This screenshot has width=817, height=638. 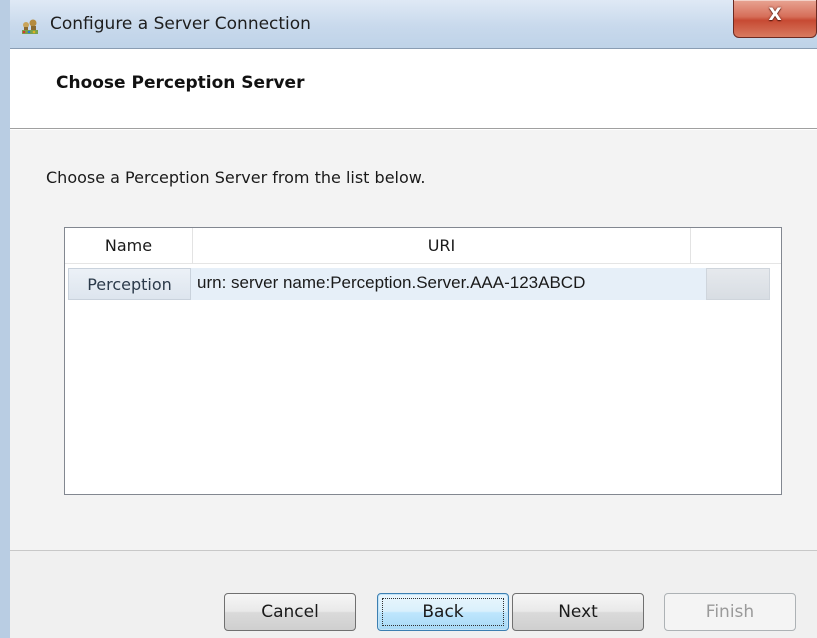 I want to click on close-icon: X, so click(x=775, y=15).